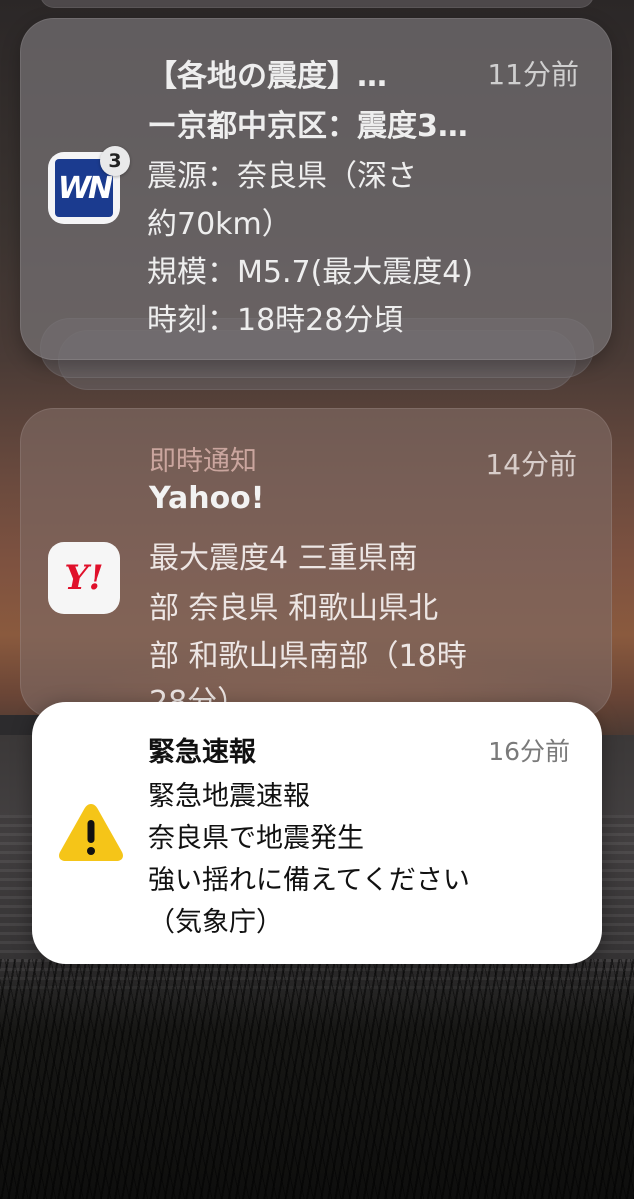 Image resolution: width=634 pixels, height=1199 pixels. Describe the element at coordinates (294, 608) in the screenshot. I see `notification-line: 部 奈良県 和歌山県北` at that location.